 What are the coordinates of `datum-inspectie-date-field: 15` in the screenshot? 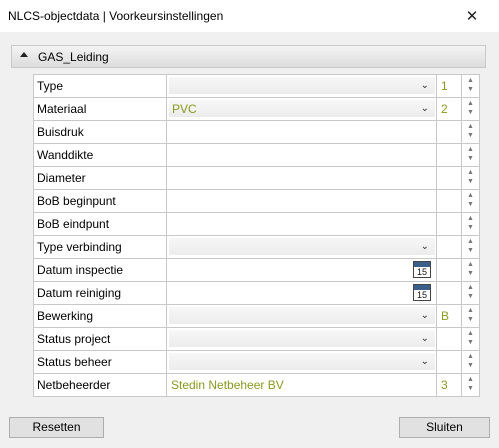 It's located at (302, 270).